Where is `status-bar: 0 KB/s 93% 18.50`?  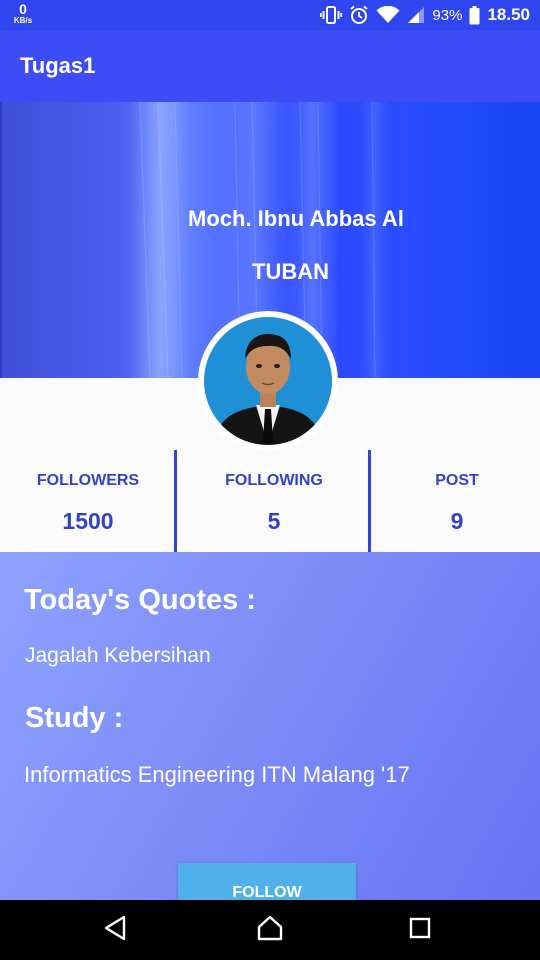
status-bar: 0 KB/s 93% 18.50 is located at coordinates (270, 15).